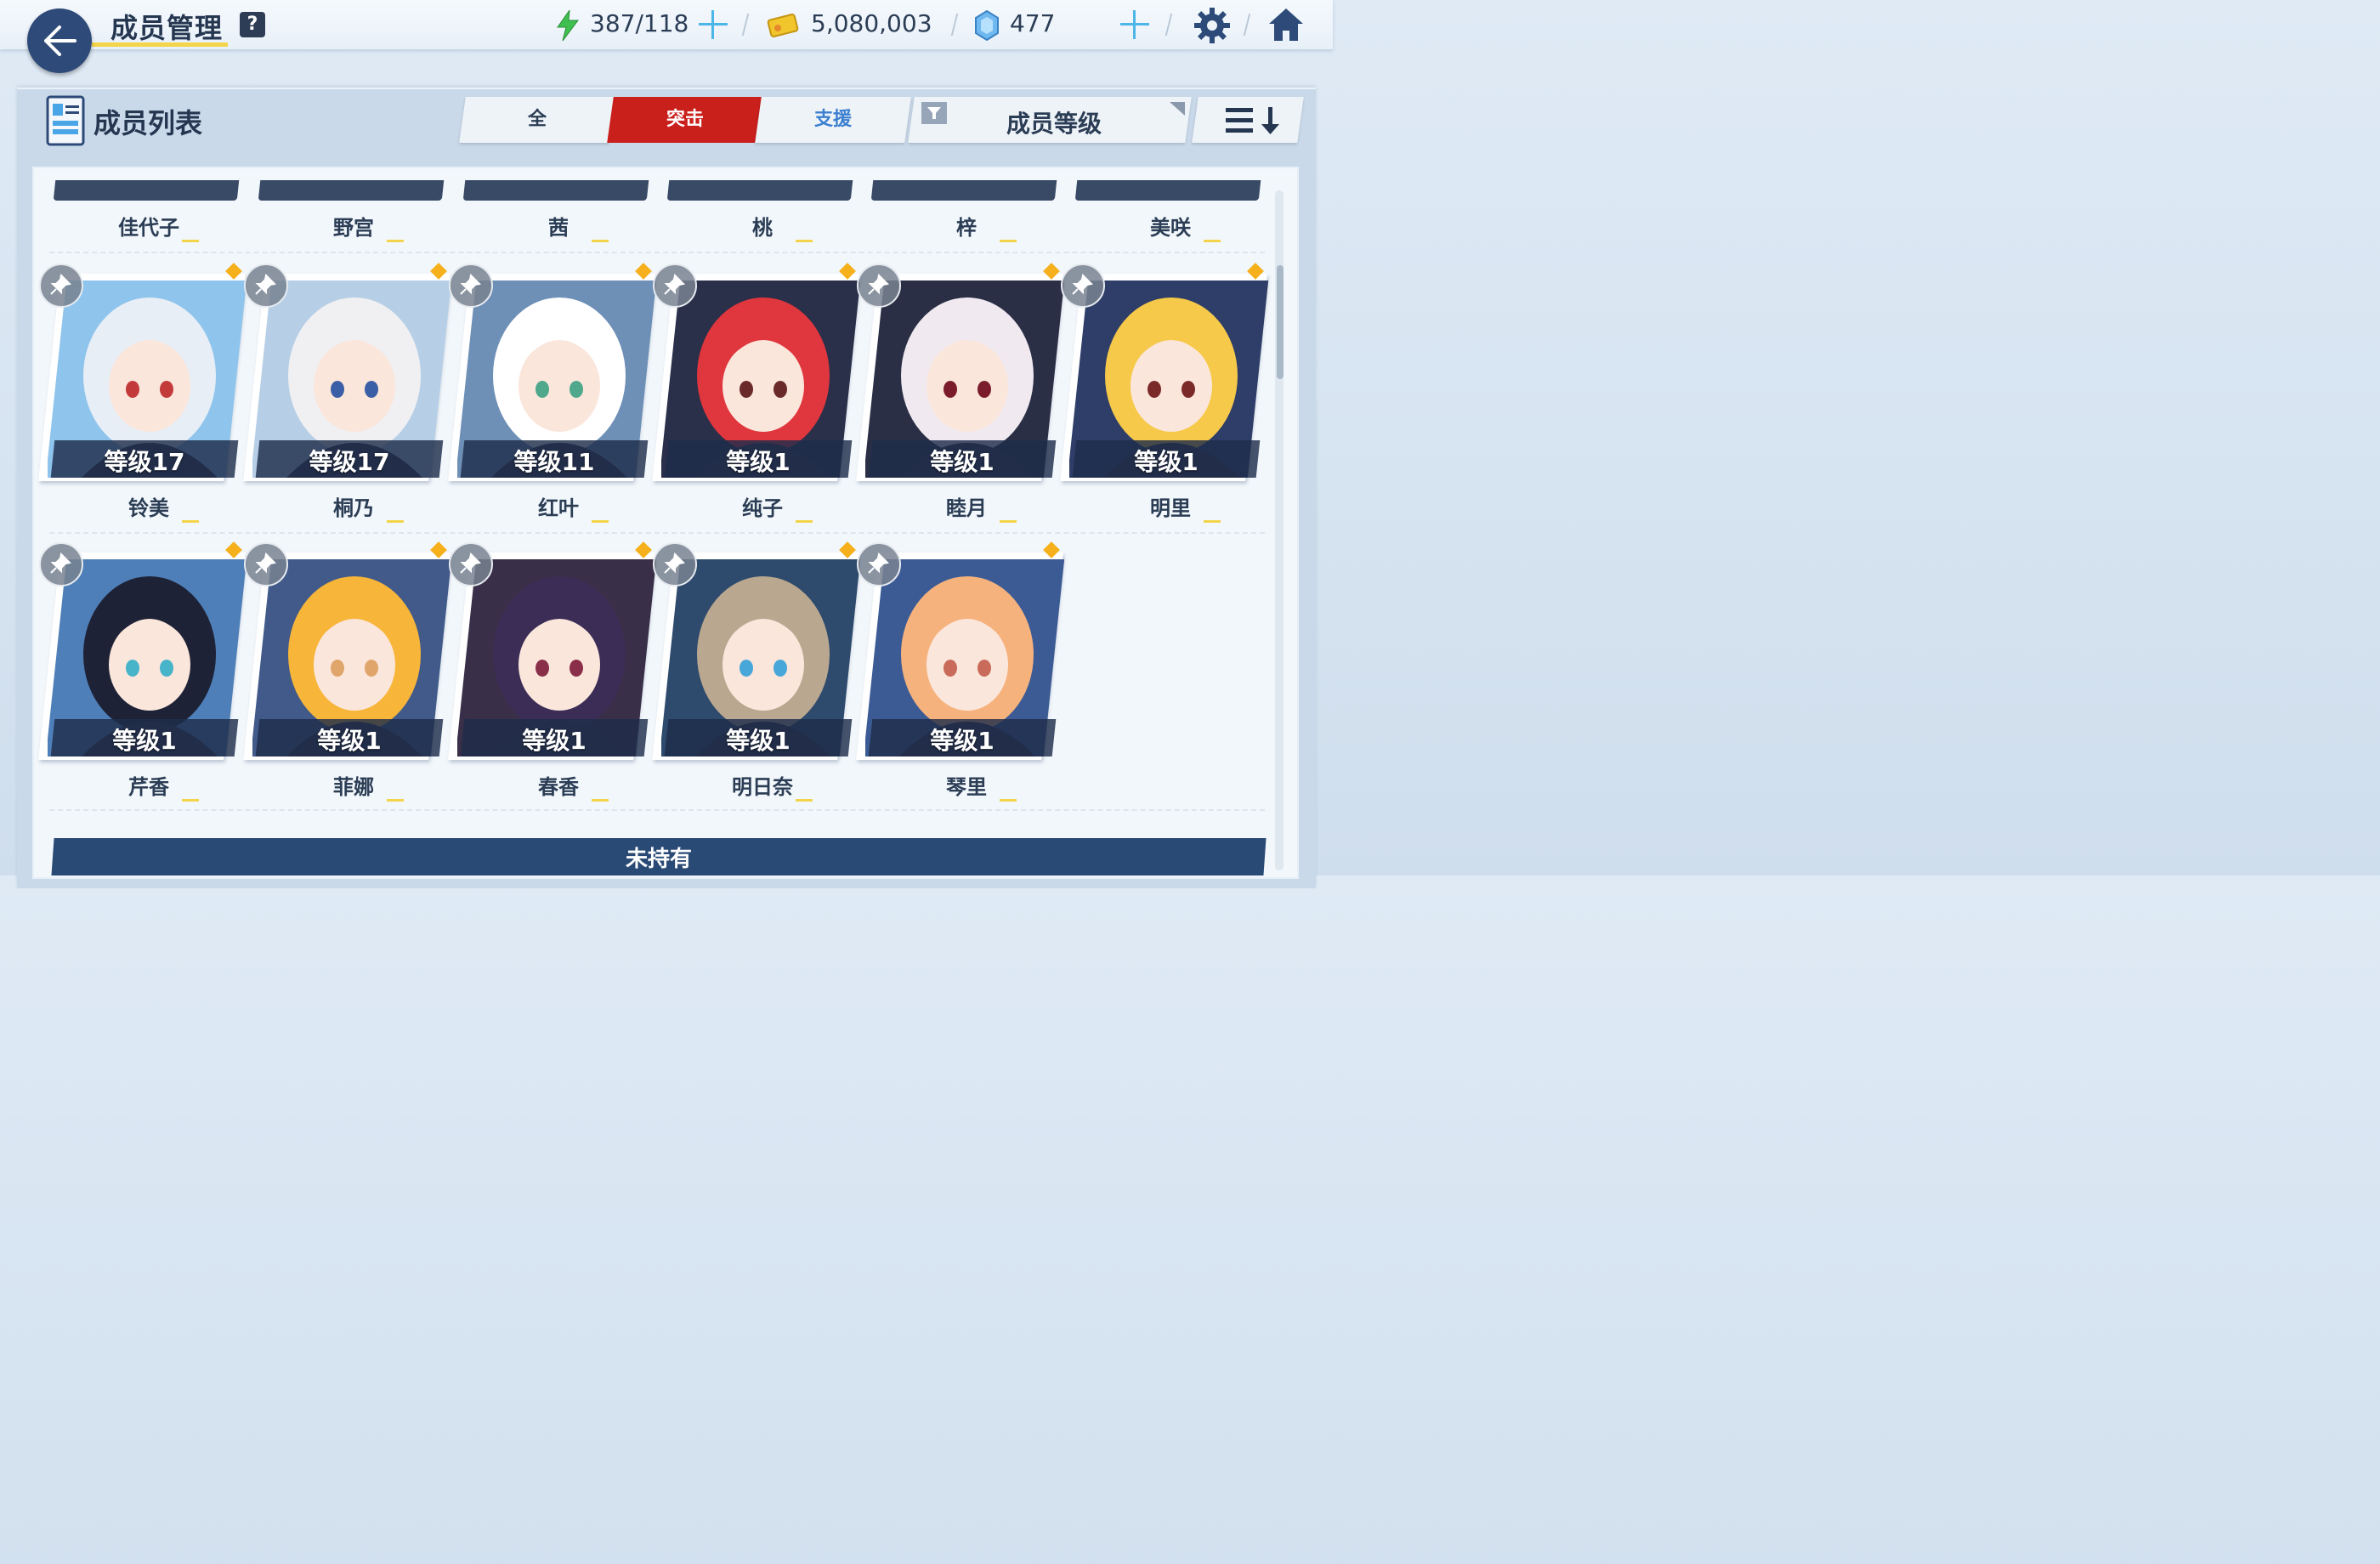 This screenshot has height=1564, width=2380. What do you see at coordinates (568, 25) in the screenshot?
I see `lightning-icon` at bounding box center [568, 25].